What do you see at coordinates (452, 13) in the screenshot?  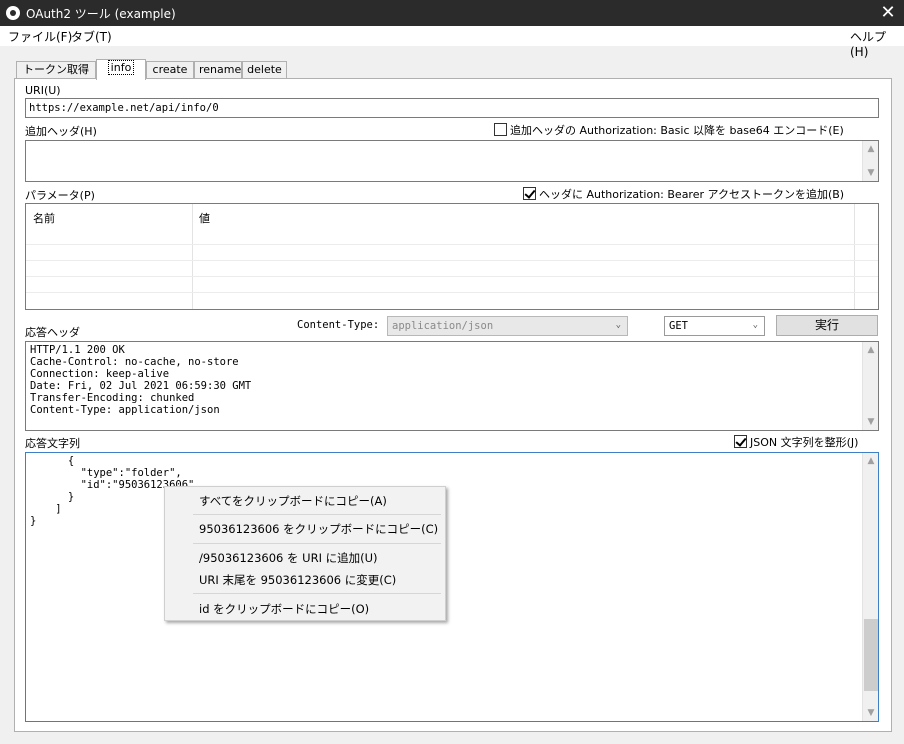 I see `title-bar: OAuth2 ツール (example) ✕` at bounding box center [452, 13].